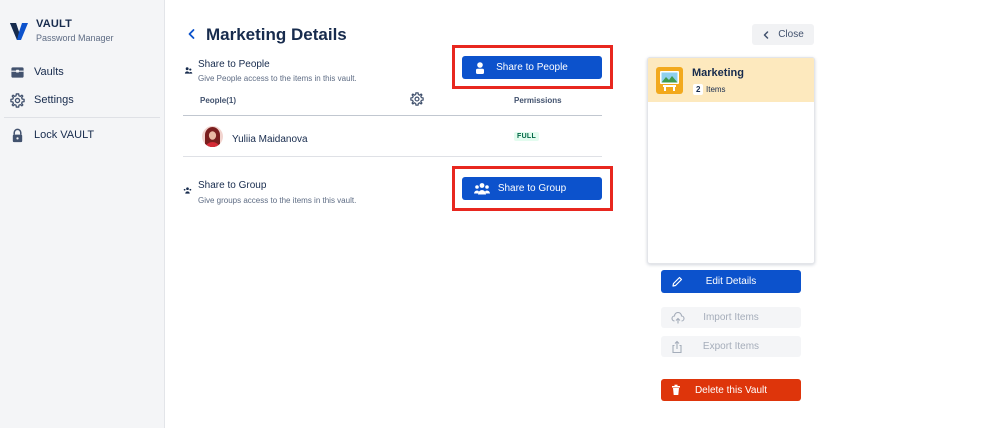 This screenshot has height=428, width=998. I want to click on cloud-upload-icon, so click(678, 317).